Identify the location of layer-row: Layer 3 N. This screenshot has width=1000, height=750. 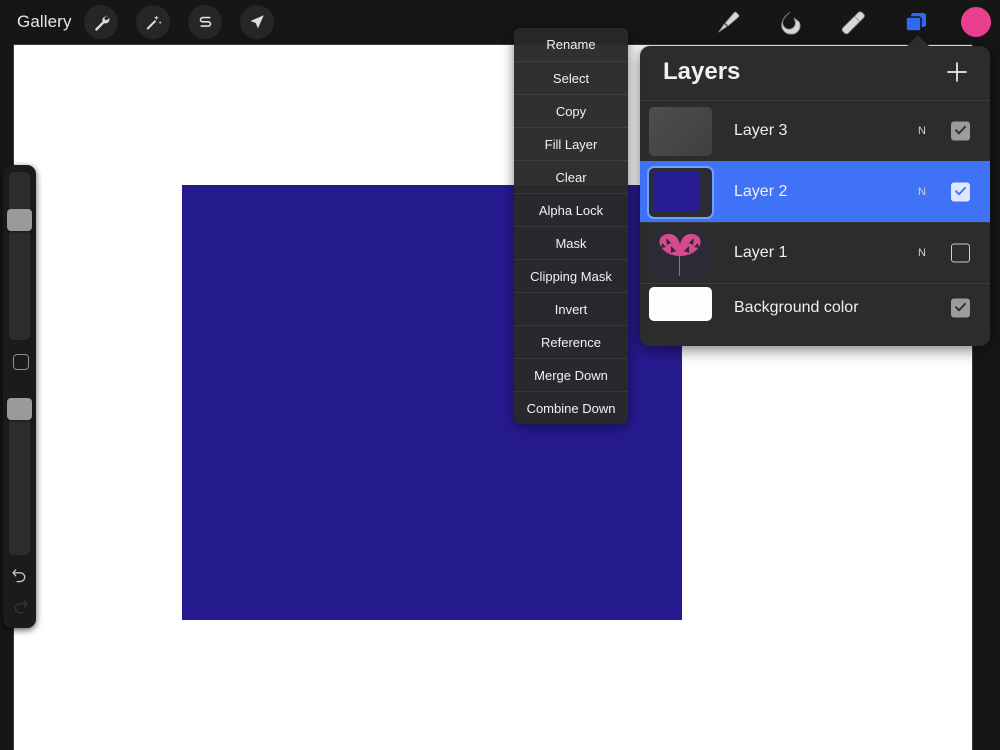
(815, 130).